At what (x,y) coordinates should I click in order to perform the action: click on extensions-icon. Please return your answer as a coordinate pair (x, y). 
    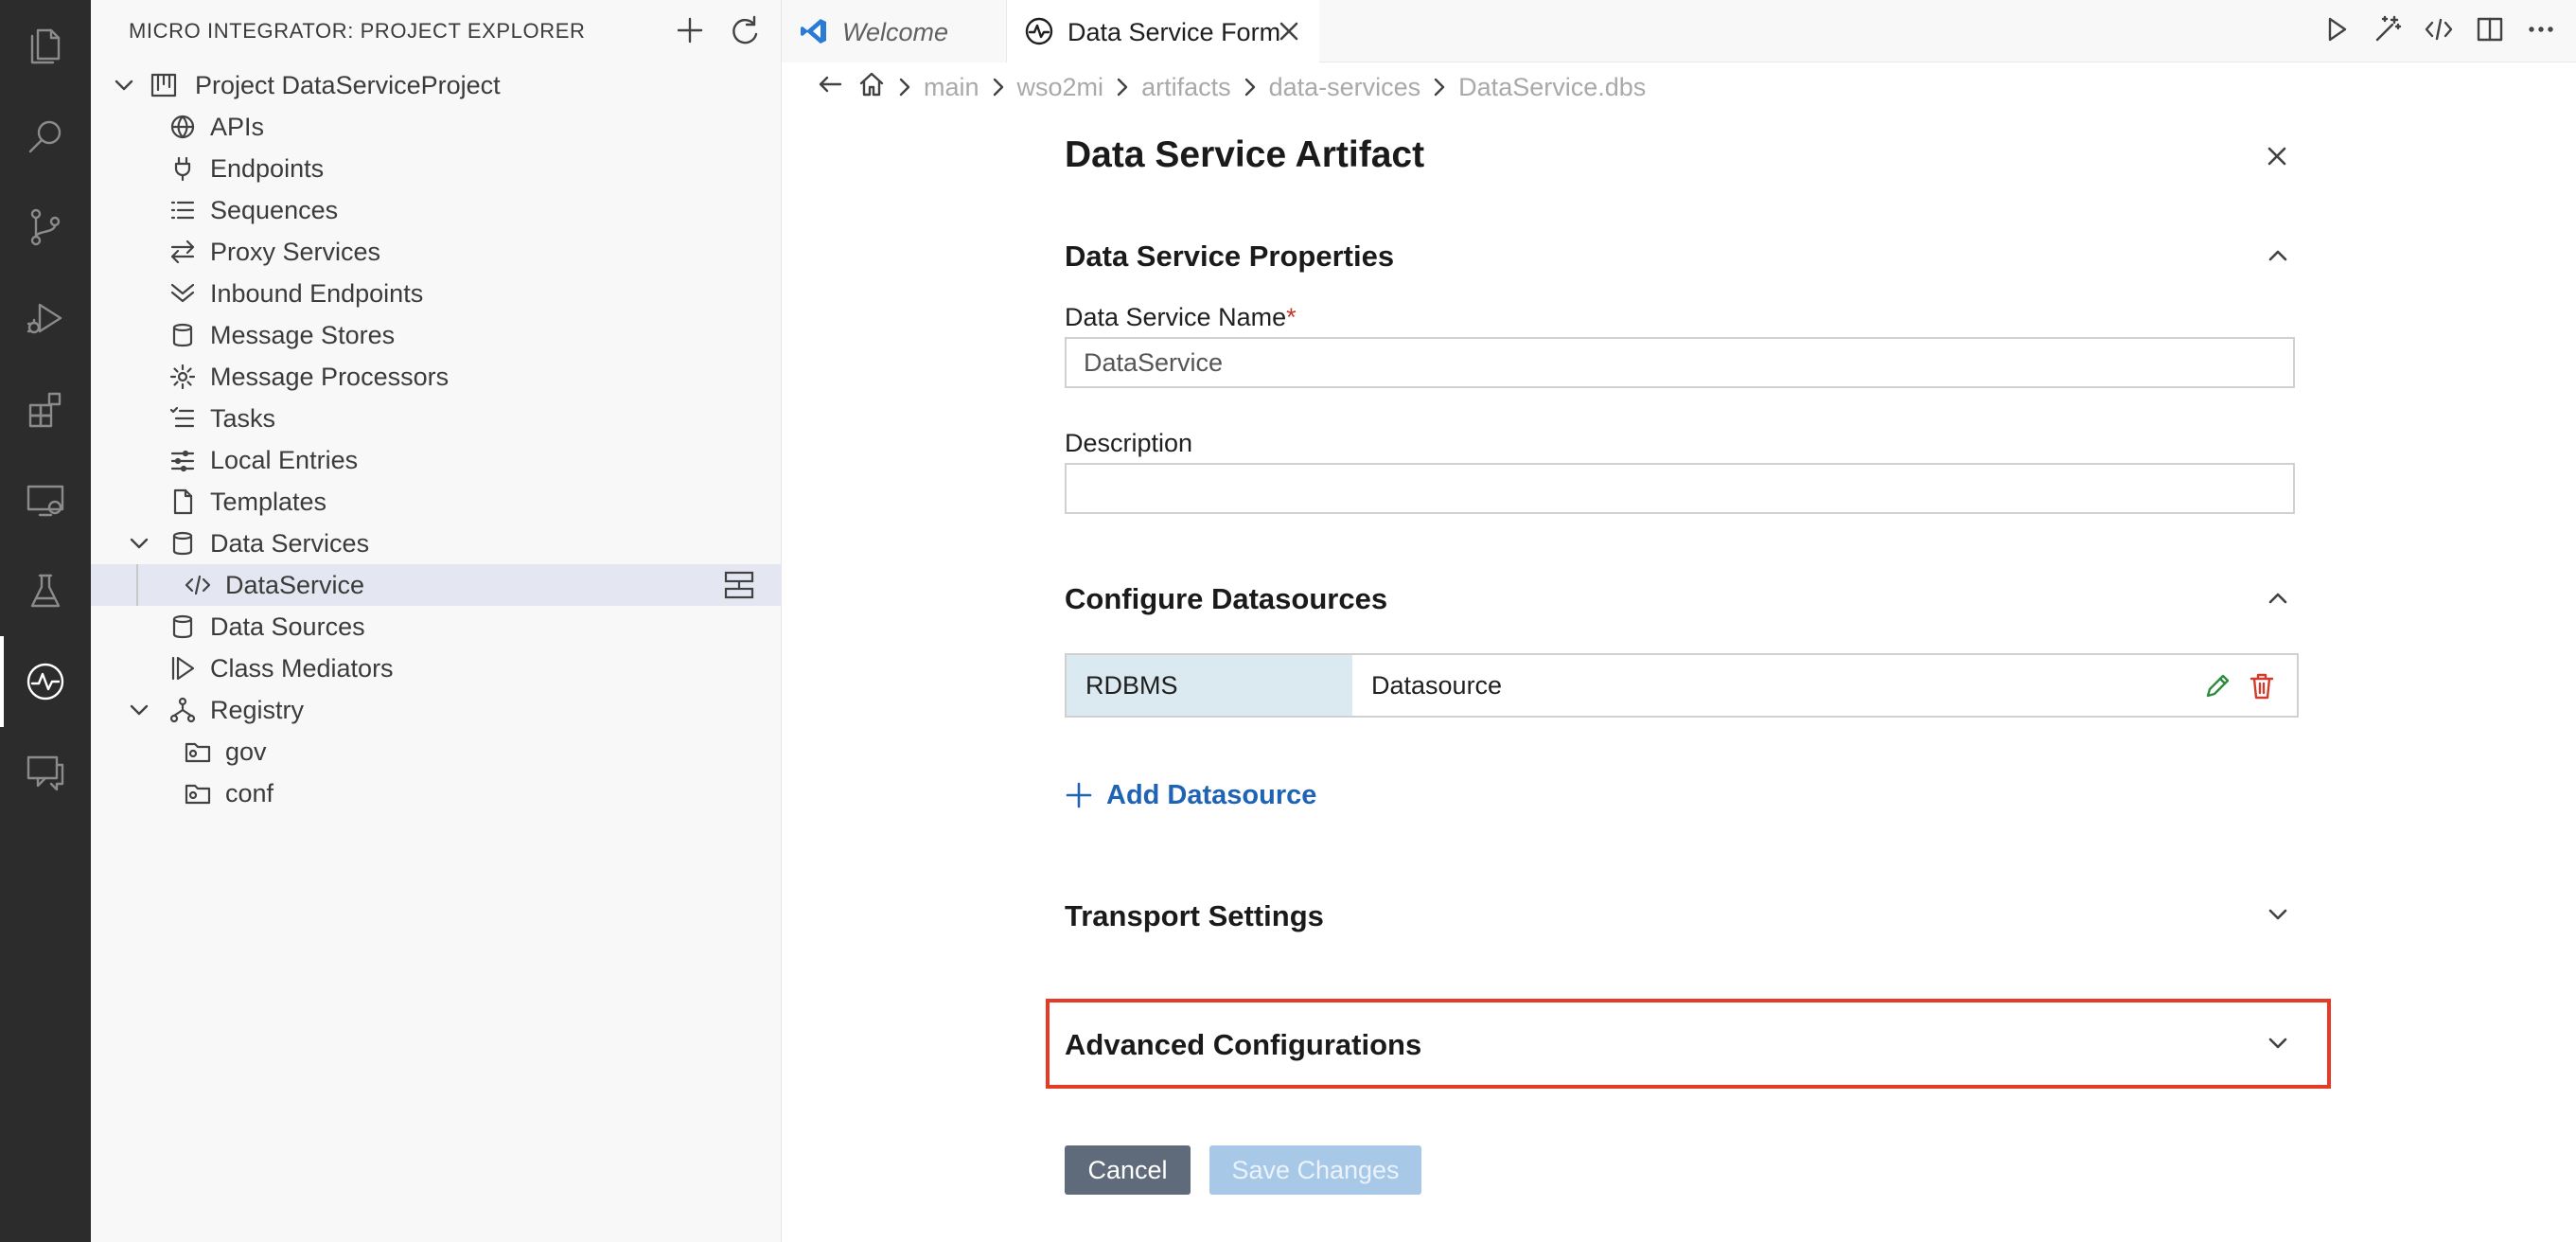
    Looking at the image, I should click on (45, 409).